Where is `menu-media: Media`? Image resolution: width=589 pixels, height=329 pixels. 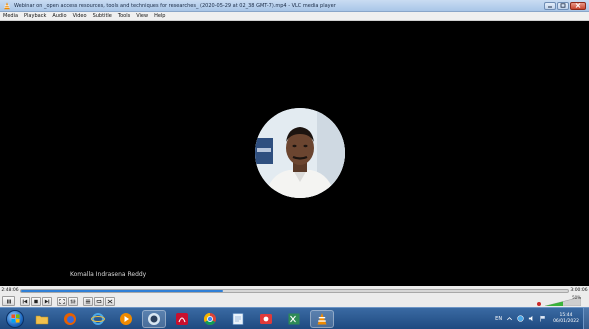 menu-media: Media is located at coordinates (10, 16).